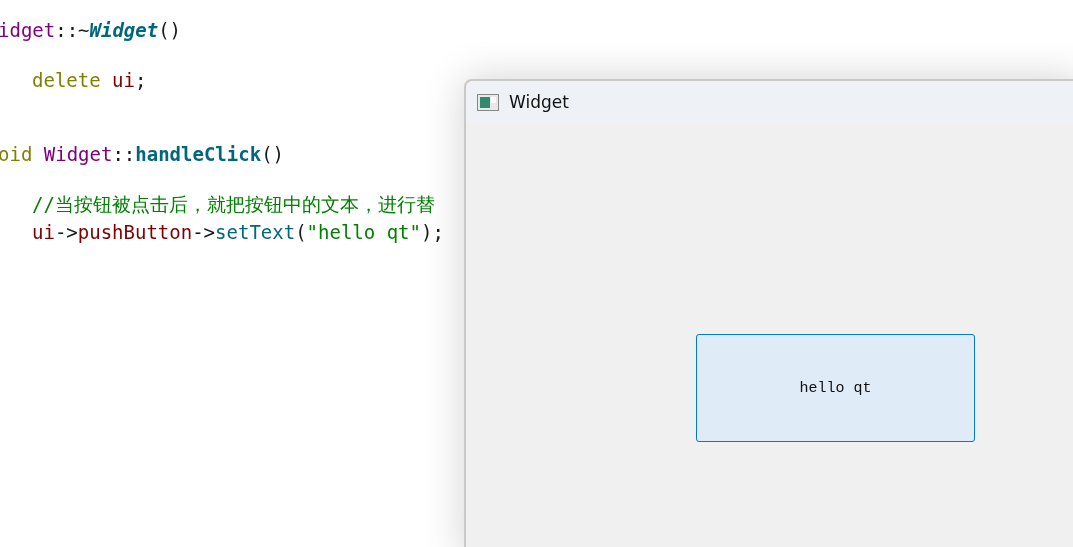  I want to click on code-line: oid Widget::handleClick(), so click(142, 154).